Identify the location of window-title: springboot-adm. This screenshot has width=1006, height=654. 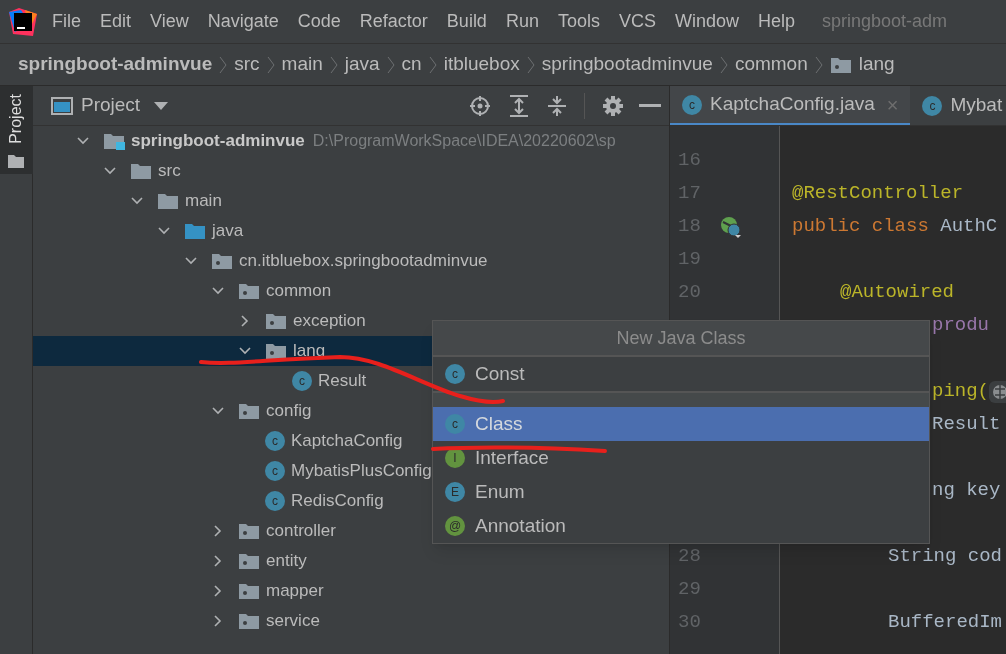
(885, 21).